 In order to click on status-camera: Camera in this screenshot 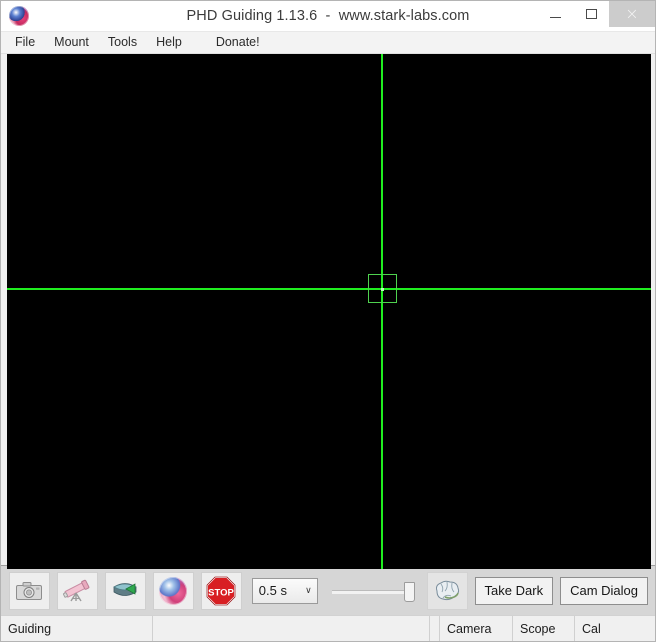, I will do `click(476, 628)`.